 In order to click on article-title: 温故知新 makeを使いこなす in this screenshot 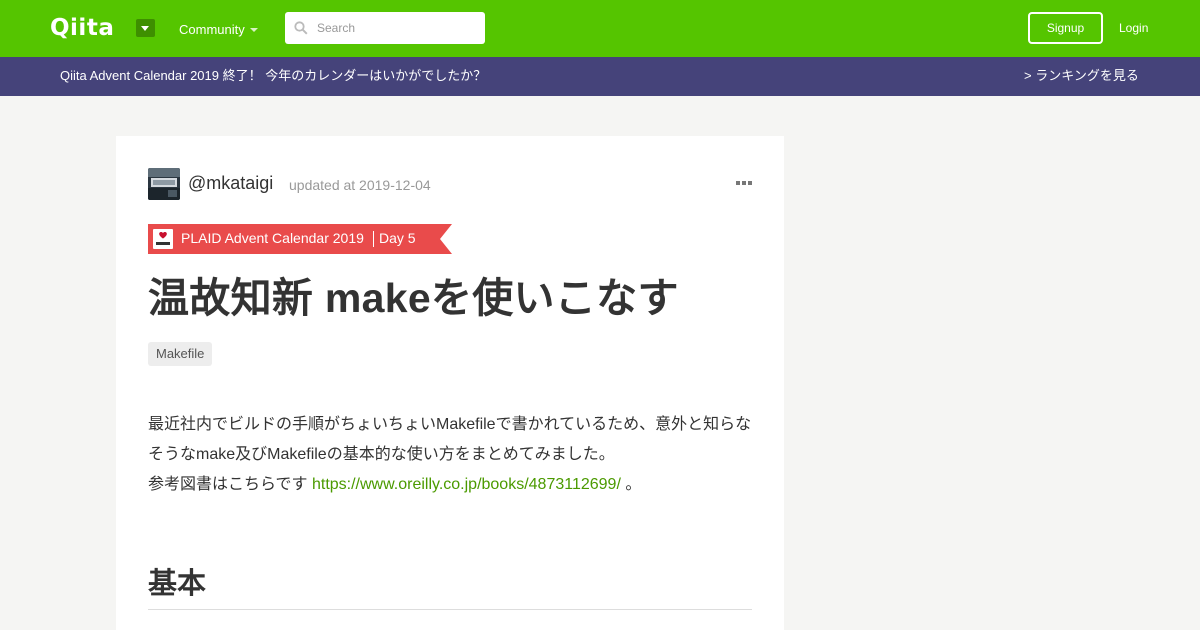, I will do `click(413, 298)`.